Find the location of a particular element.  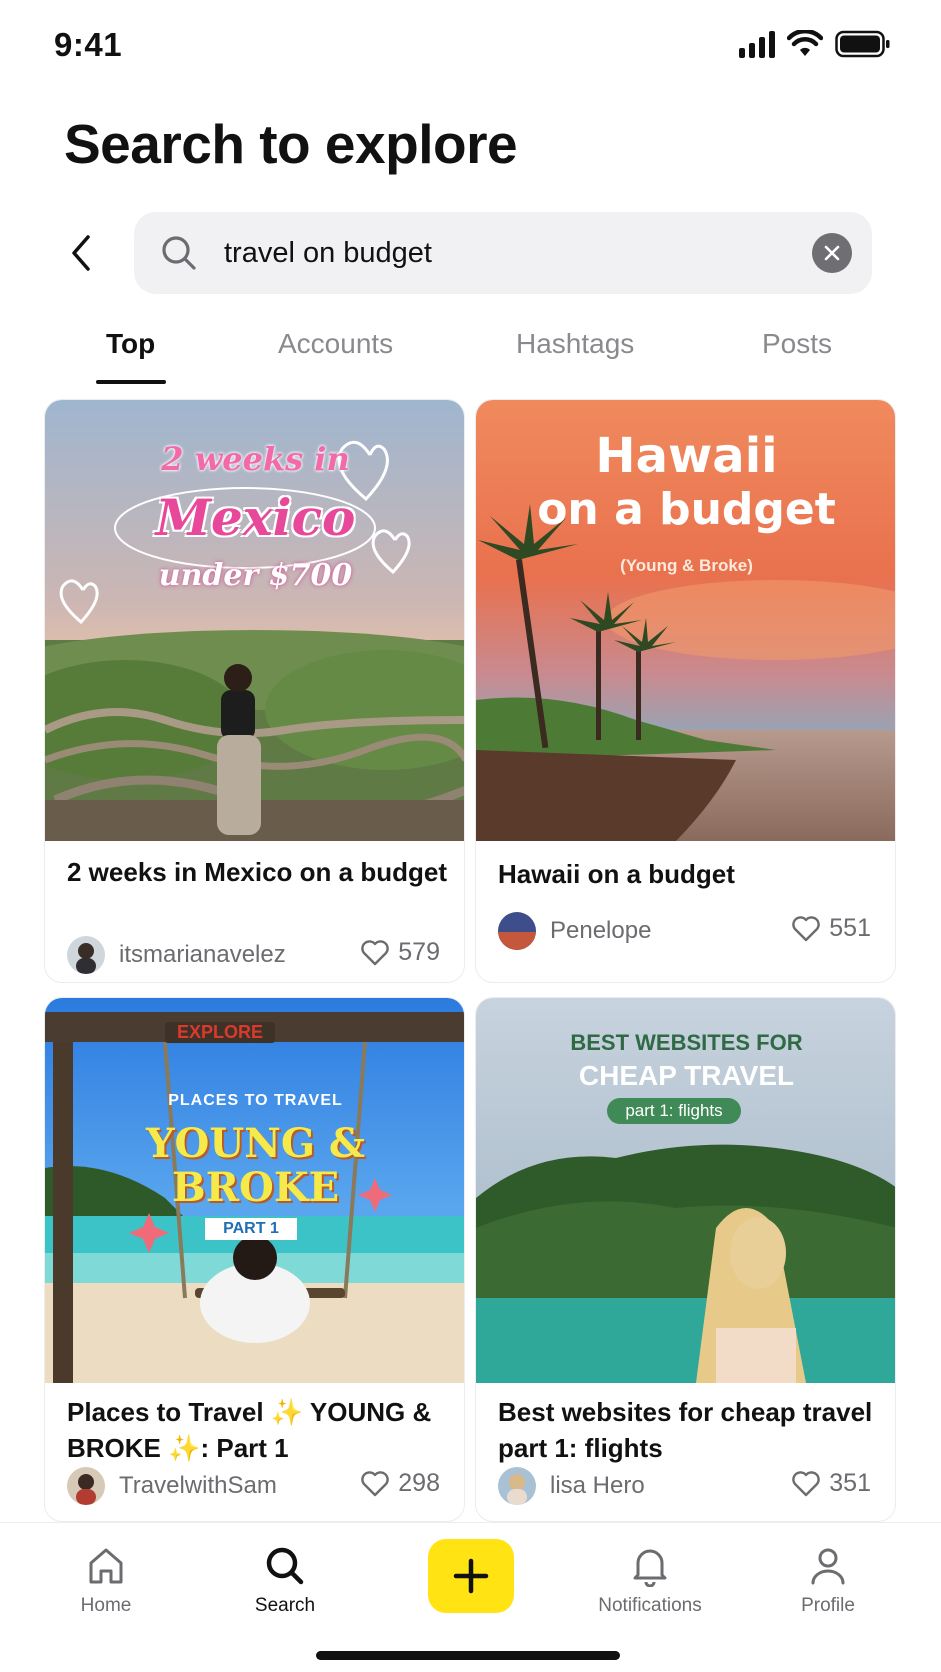

post-thumbnail: Hawaii on a budget (Young & Broke) is located at coordinates (685, 620).